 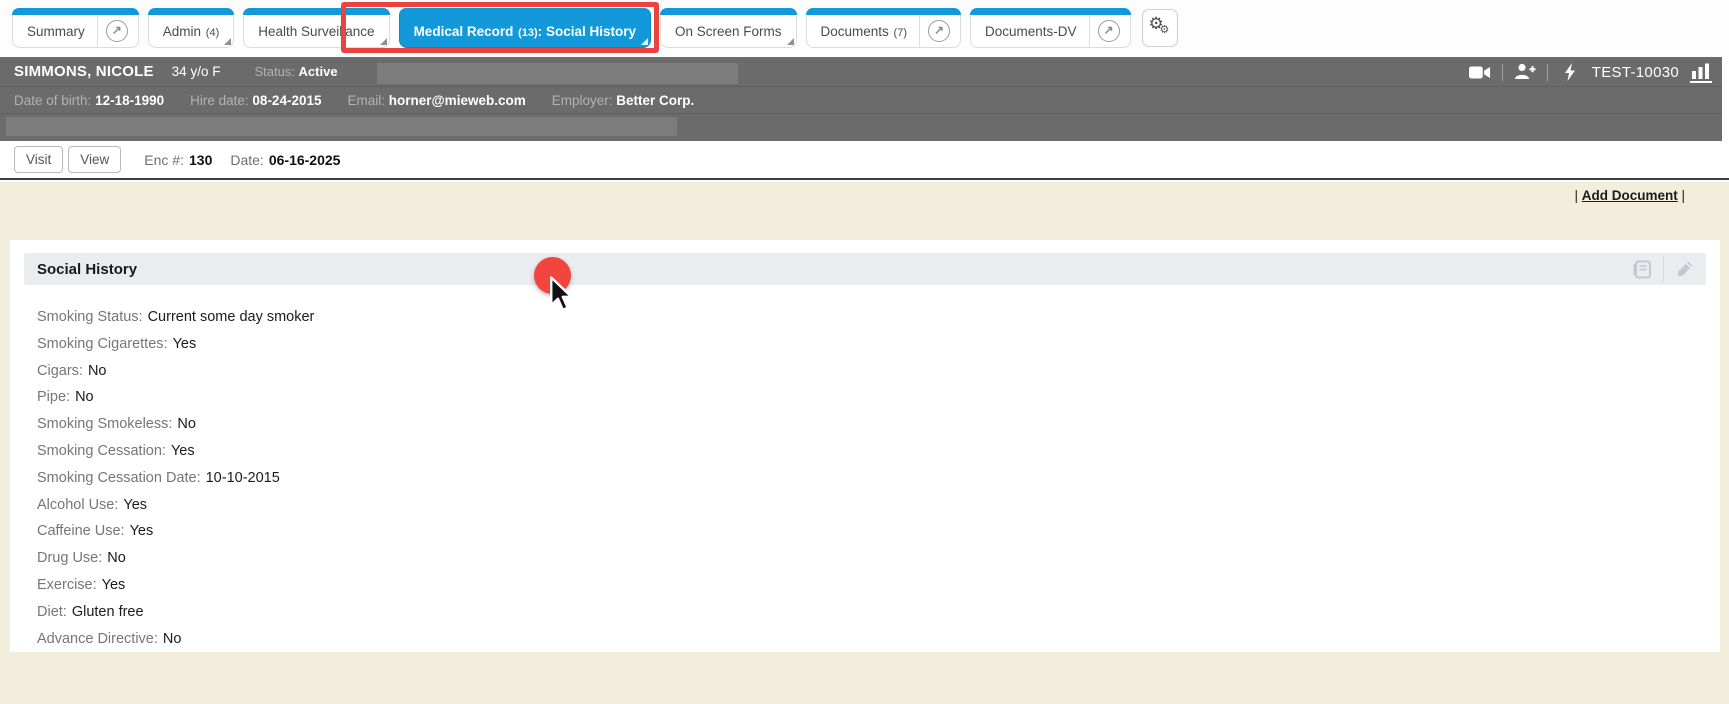 I want to click on list-item-caffeine-use: Caffeine Use: Yes, so click(x=95, y=531).